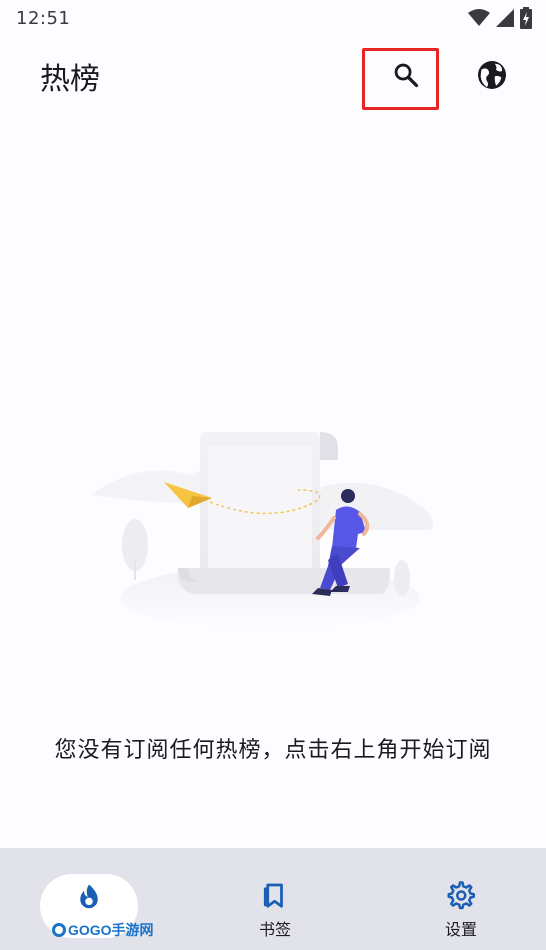  Describe the element at coordinates (505, 18) in the screenshot. I see `signal-icon` at that location.